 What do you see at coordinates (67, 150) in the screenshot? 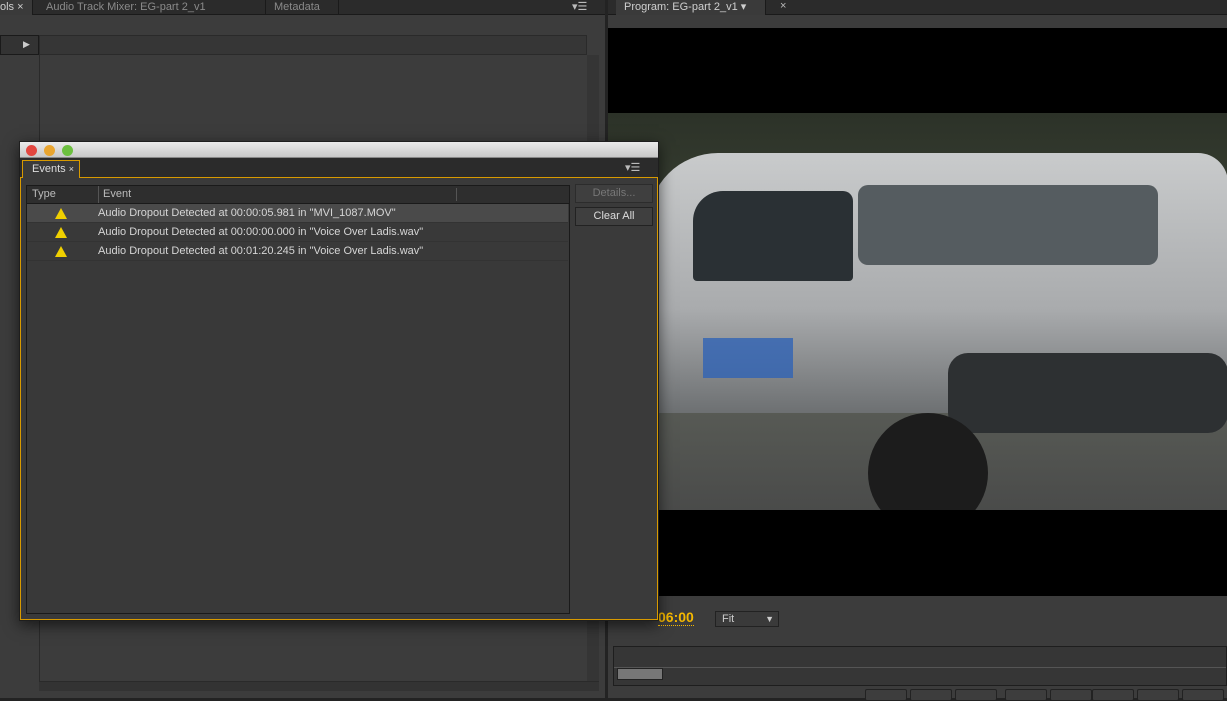
I see `zoom-window-icon` at bounding box center [67, 150].